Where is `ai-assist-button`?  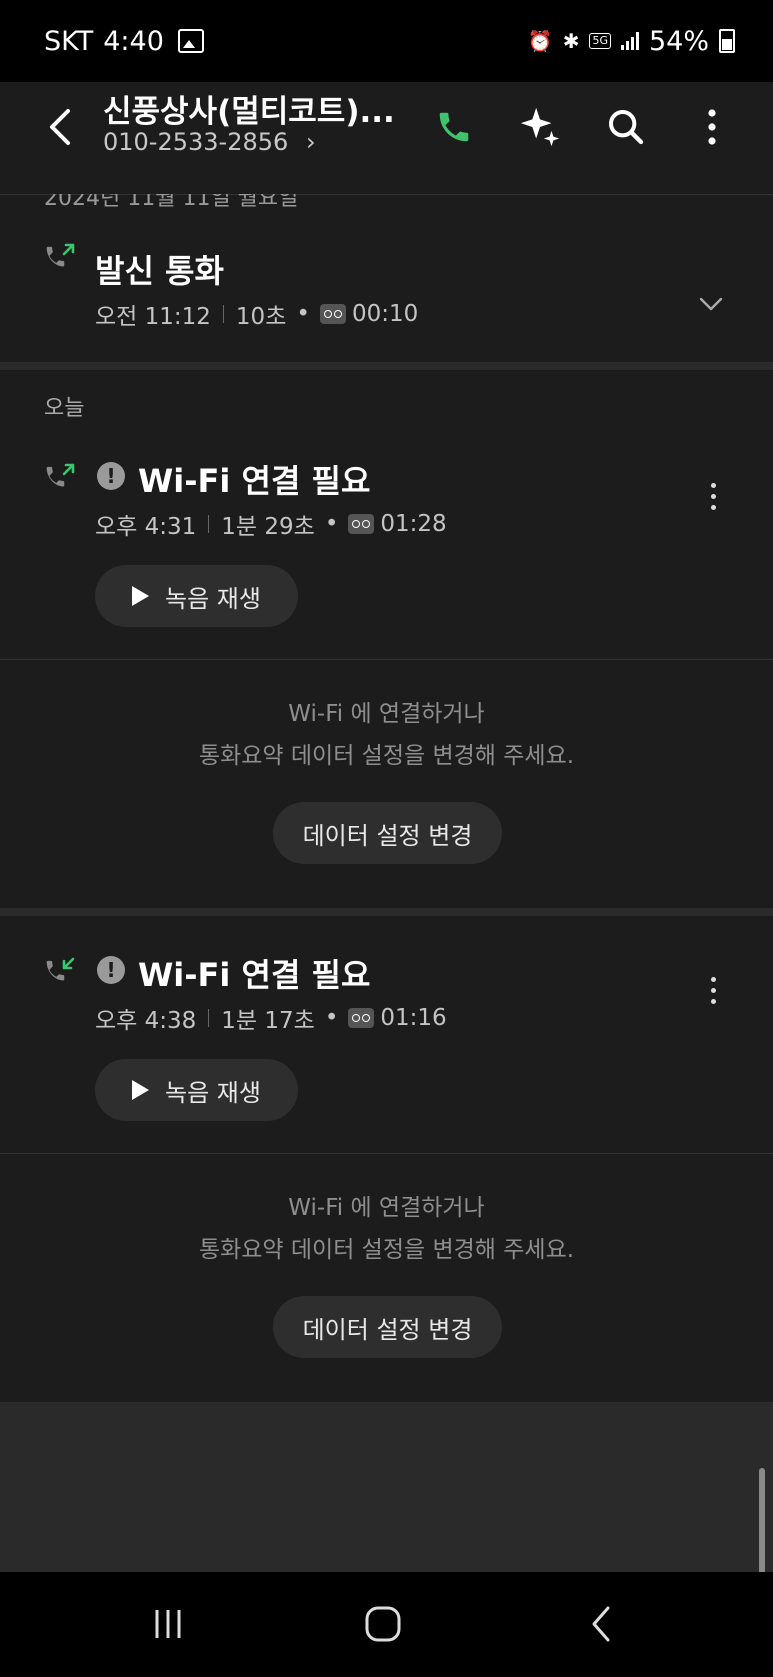
ai-assist-button is located at coordinates (540, 127).